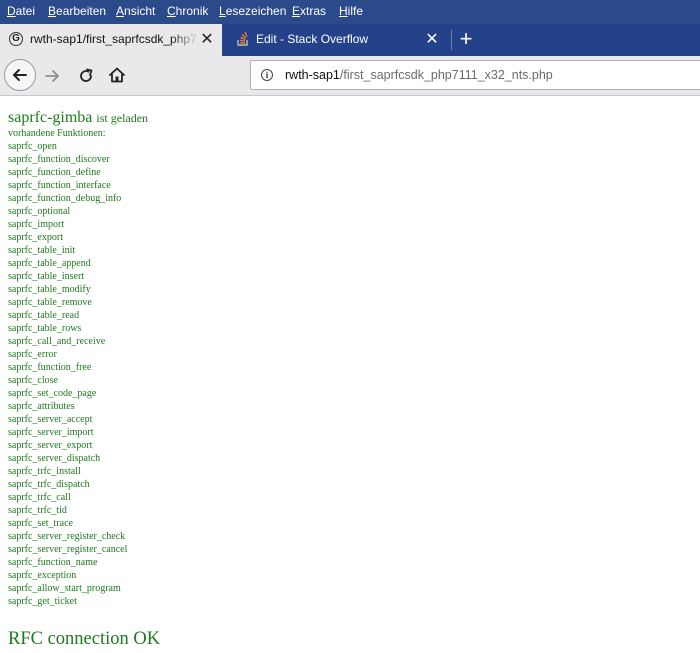 This screenshot has width=700, height=653. I want to click on new-tab-button: +, so click(466, 39).